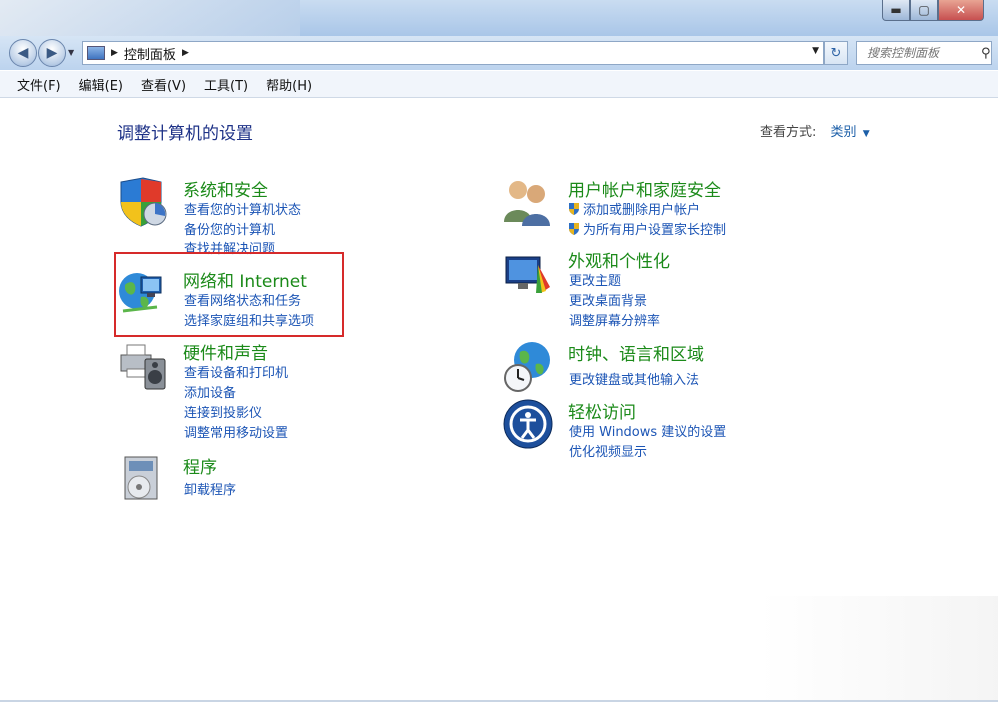  I want to click on users-icon, so click(528, 202).